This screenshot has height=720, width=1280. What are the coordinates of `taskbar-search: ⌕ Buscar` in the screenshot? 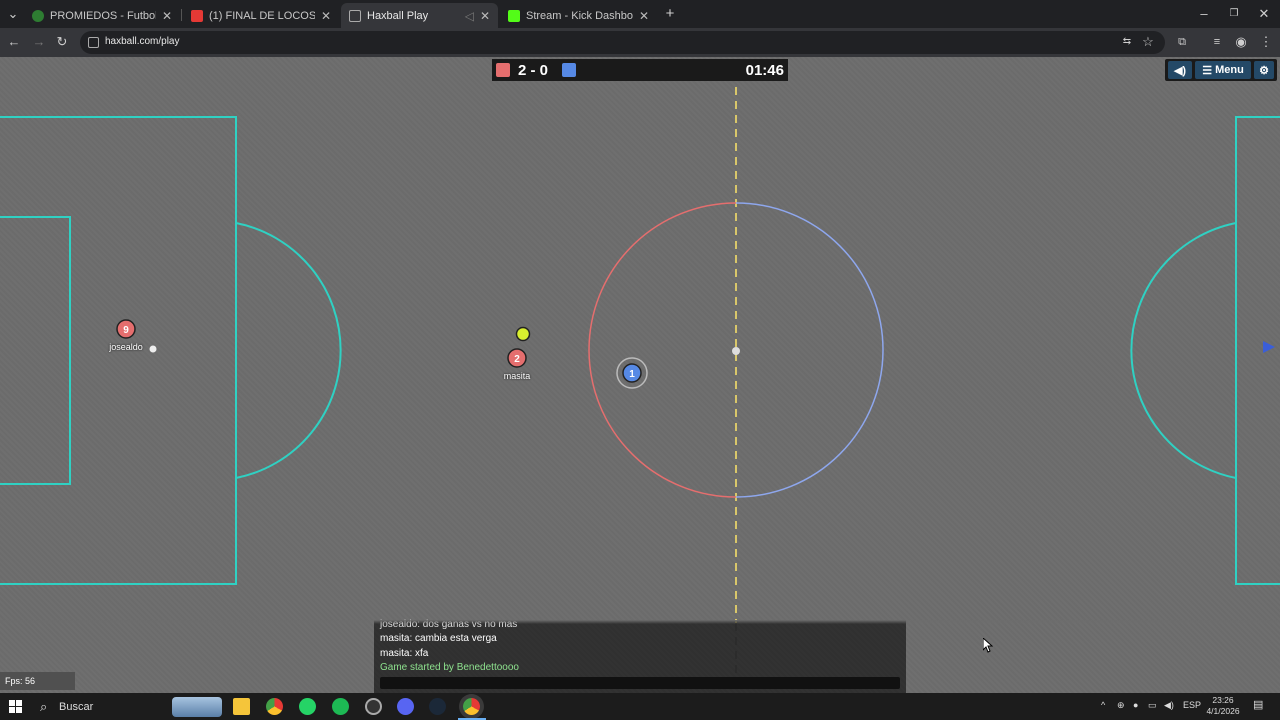 It's located at (130, 707).